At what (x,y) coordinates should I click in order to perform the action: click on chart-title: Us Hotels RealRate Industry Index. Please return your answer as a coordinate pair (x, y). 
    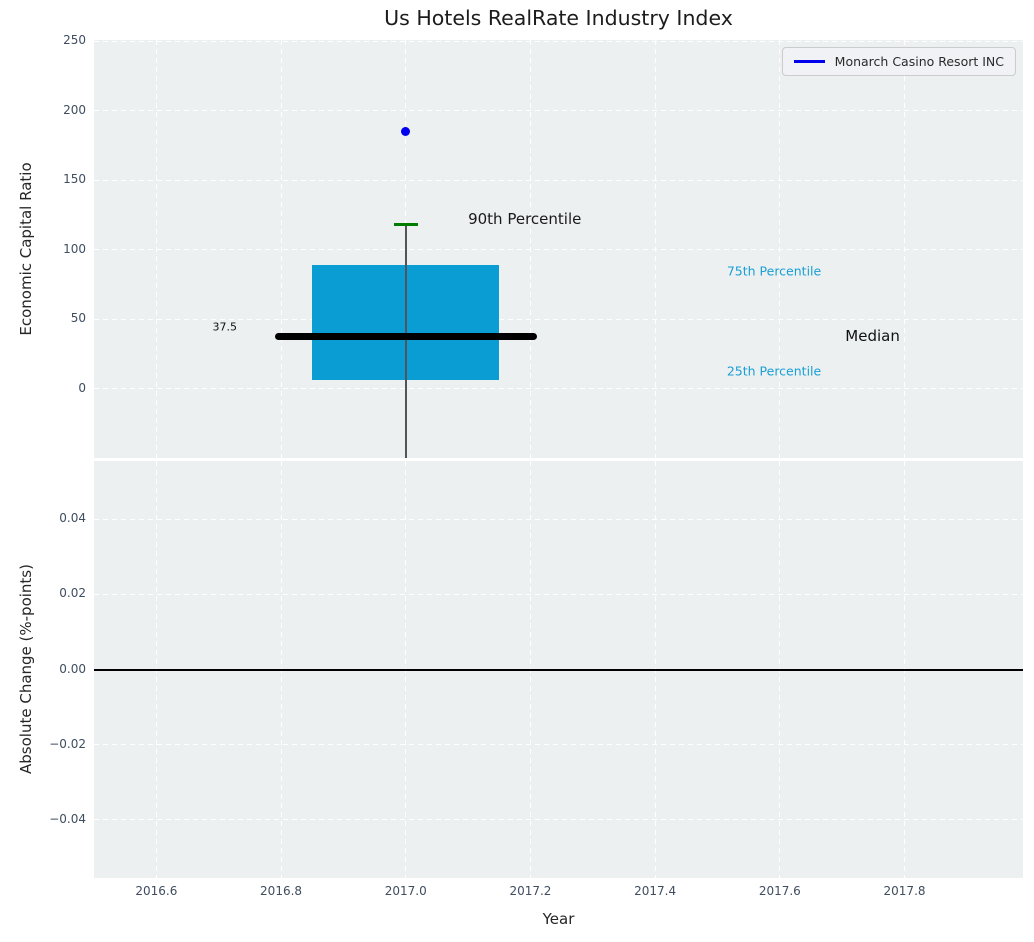
    Looking at the image, I should click on (558, 18).